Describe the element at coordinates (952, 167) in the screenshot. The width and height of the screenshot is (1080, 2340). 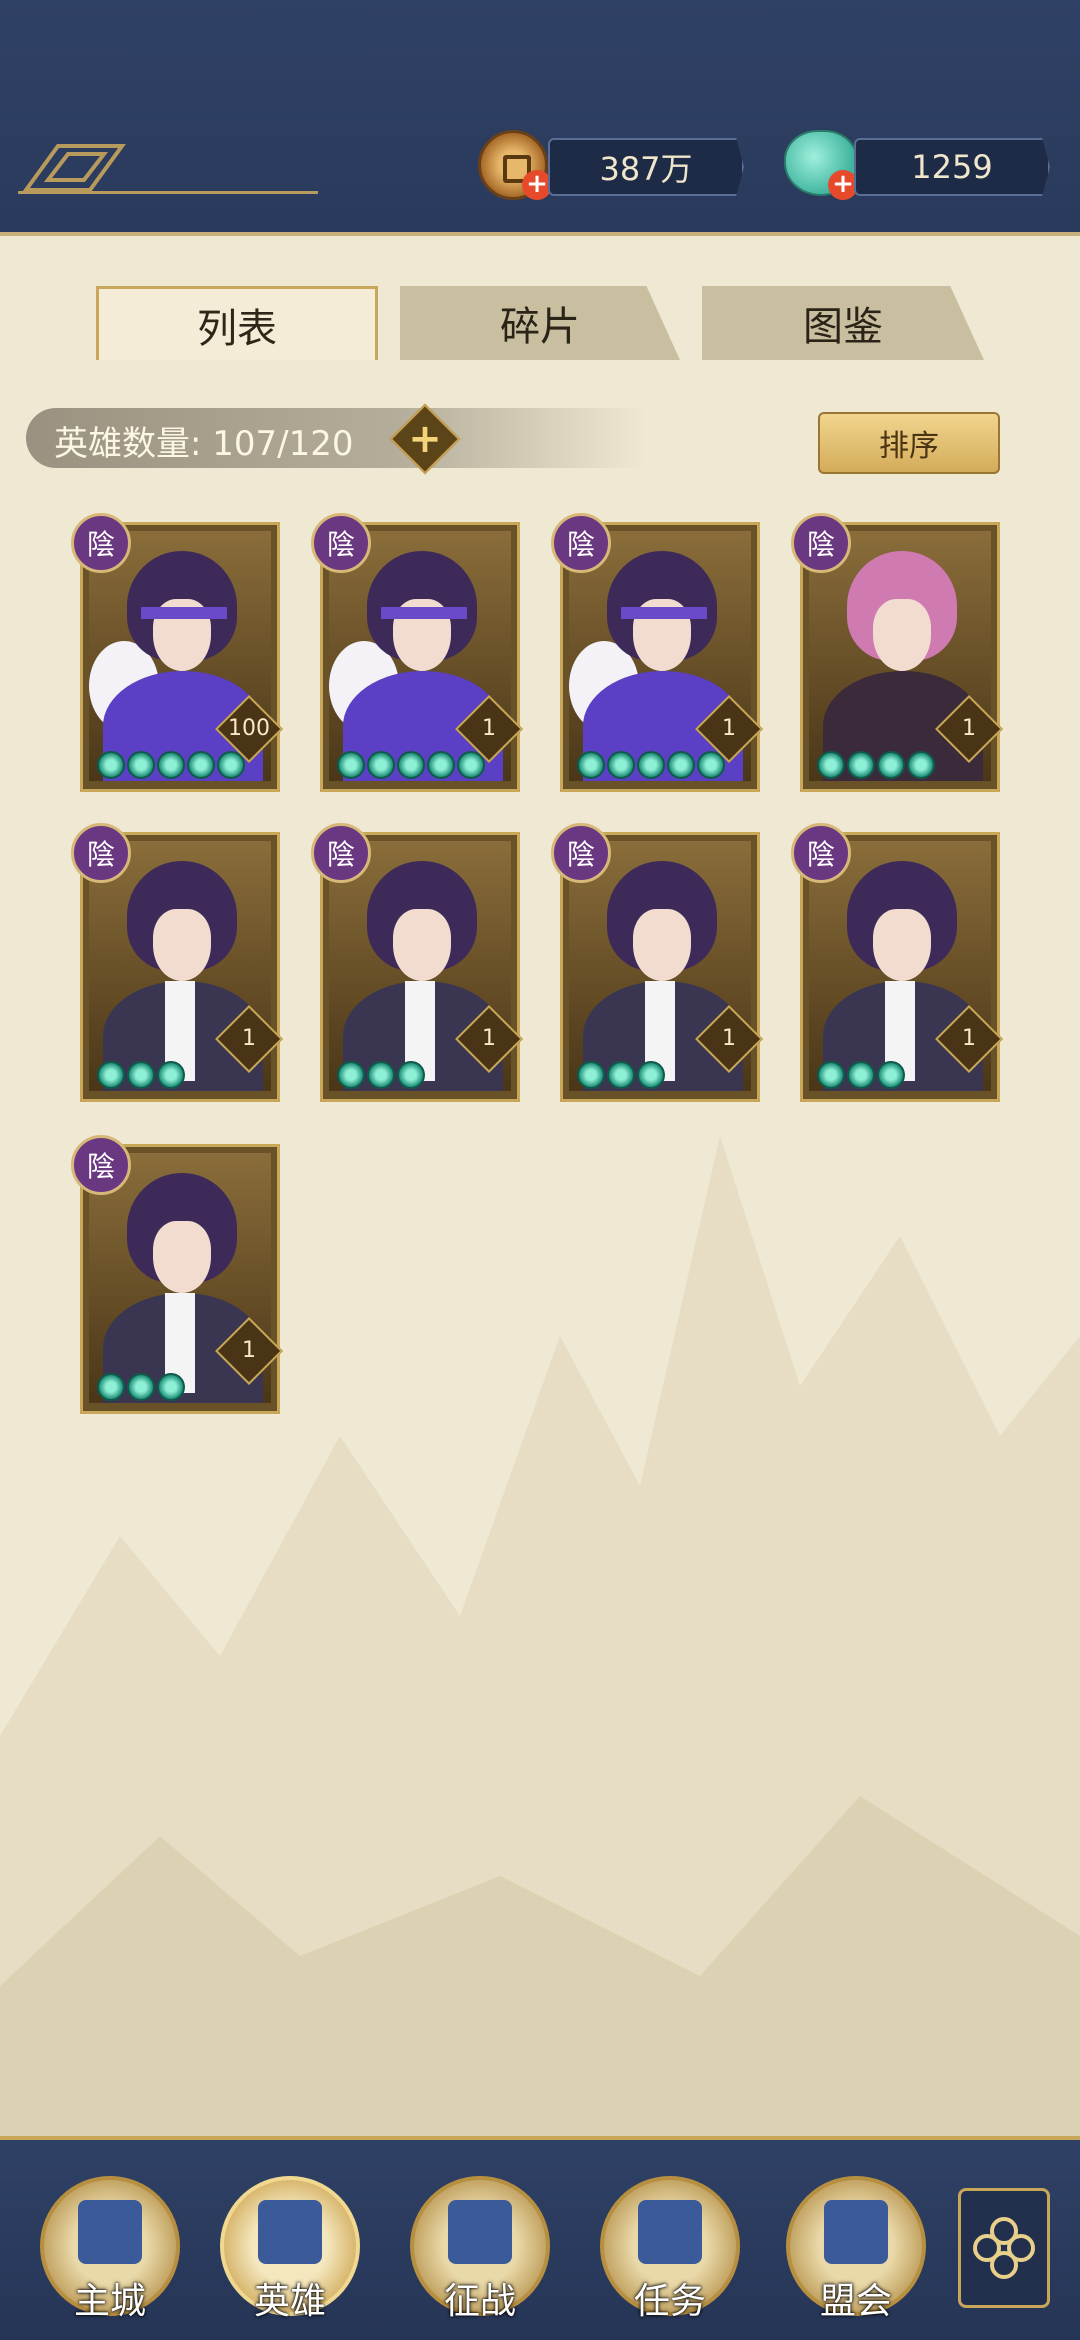
I see `jade-counter: 1259` at that location.